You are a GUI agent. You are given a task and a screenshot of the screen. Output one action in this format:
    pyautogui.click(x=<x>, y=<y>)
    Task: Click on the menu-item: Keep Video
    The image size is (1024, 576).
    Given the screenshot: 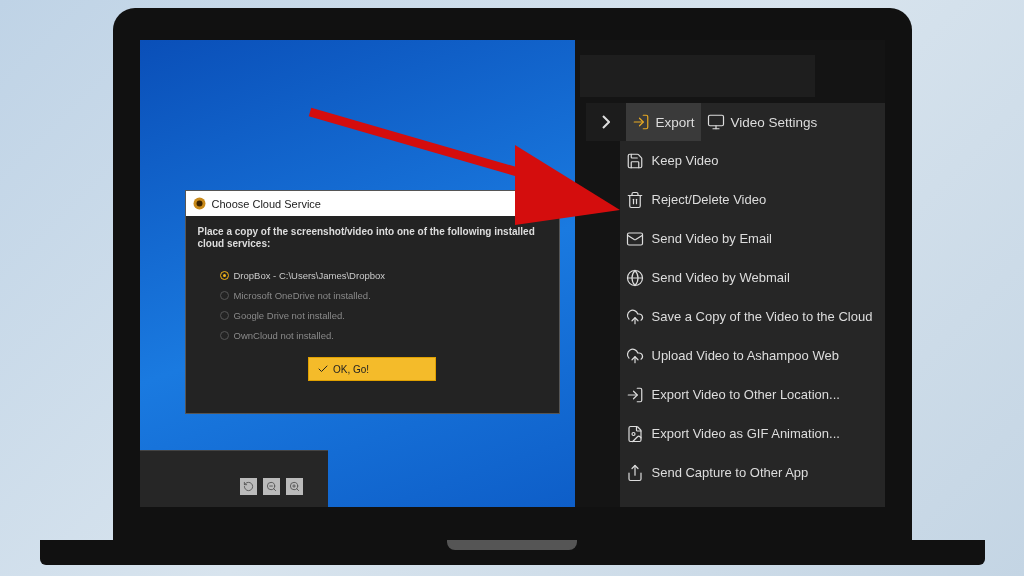 What is the action you would take?
    pyautogui.click(x=755, y=160)
    